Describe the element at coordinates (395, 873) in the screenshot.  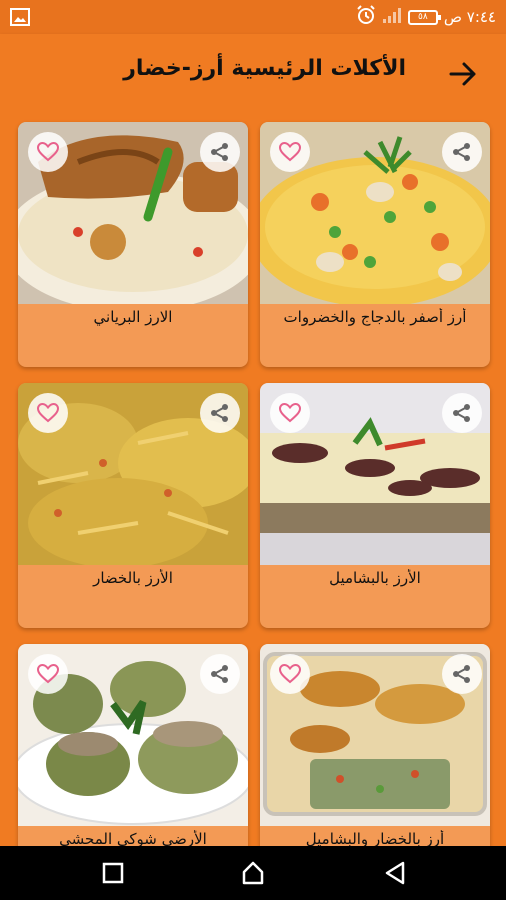
I see `triangle-back-icon` at that location.